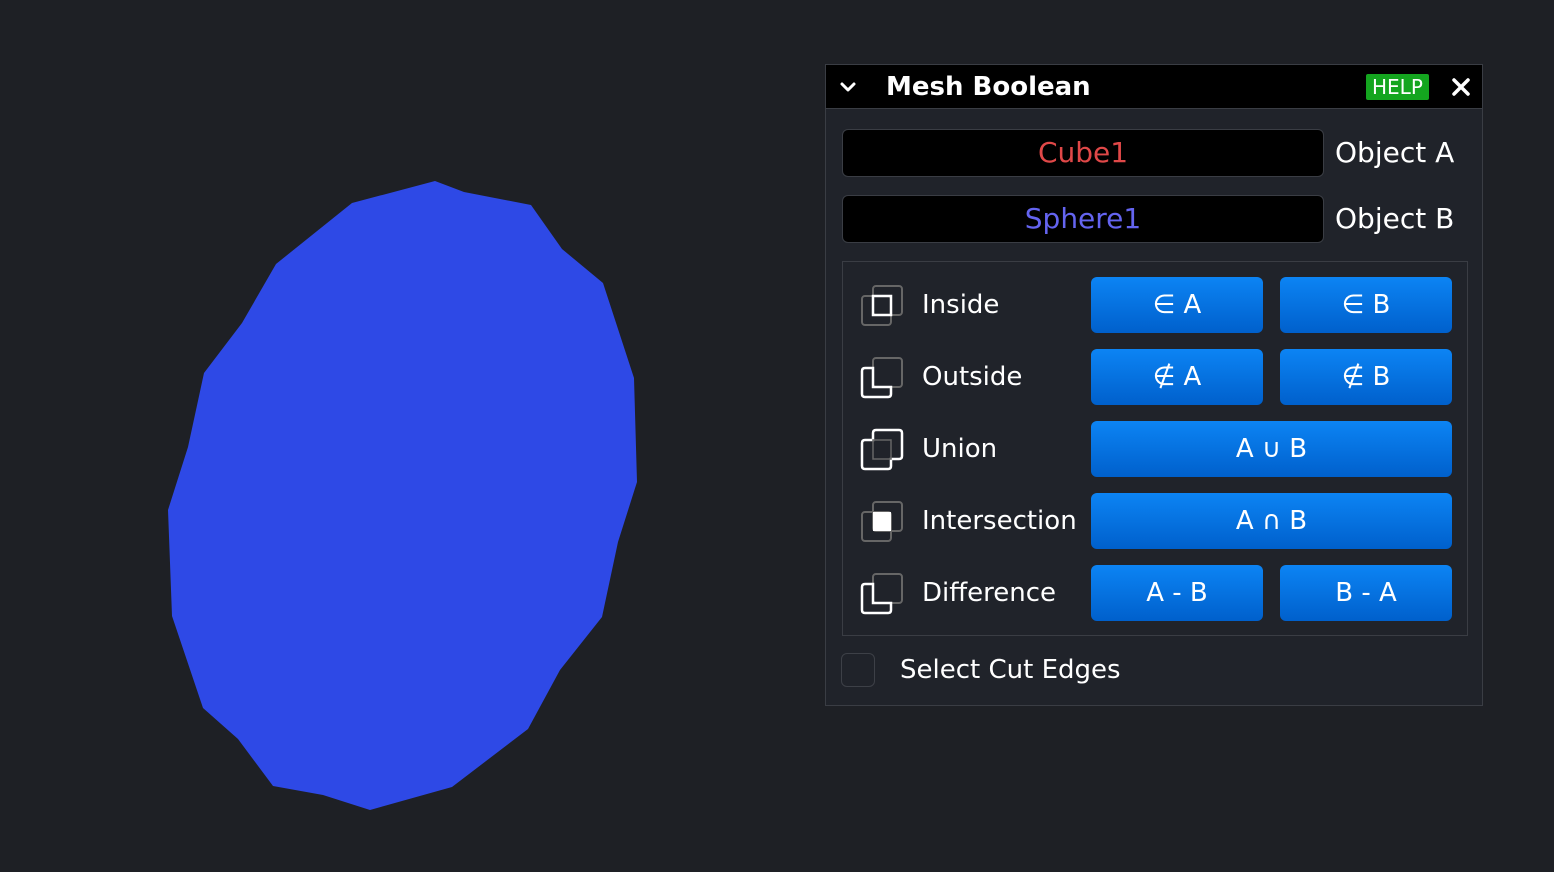  Describe the element at coordinates (882, 305) in the screenshot. I see `inside-icon` at that location.